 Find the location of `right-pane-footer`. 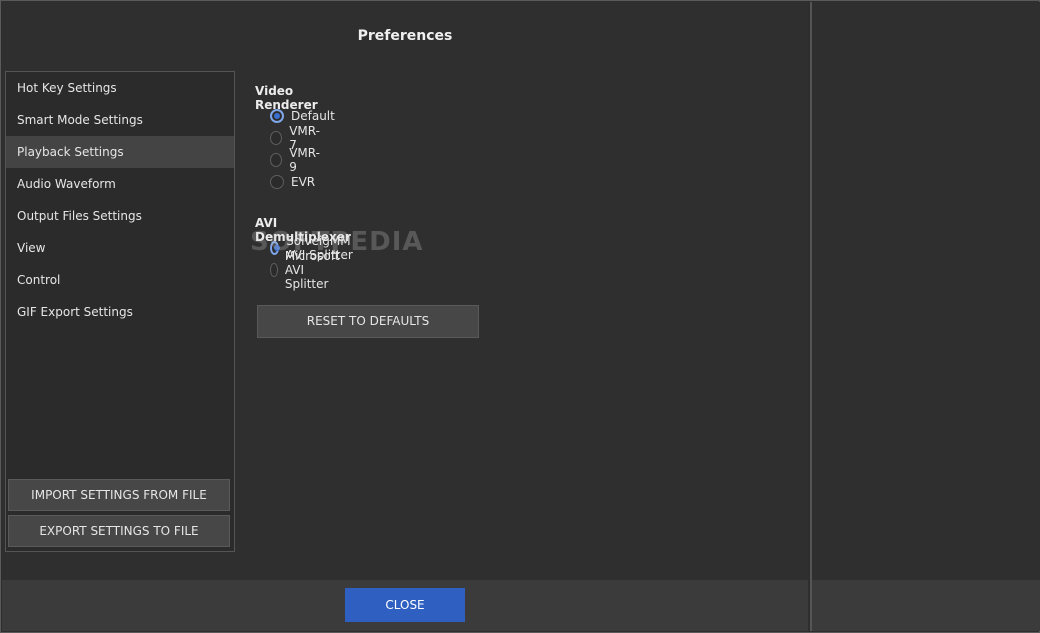

right-pane-footer is located at coordinates (926, 605).